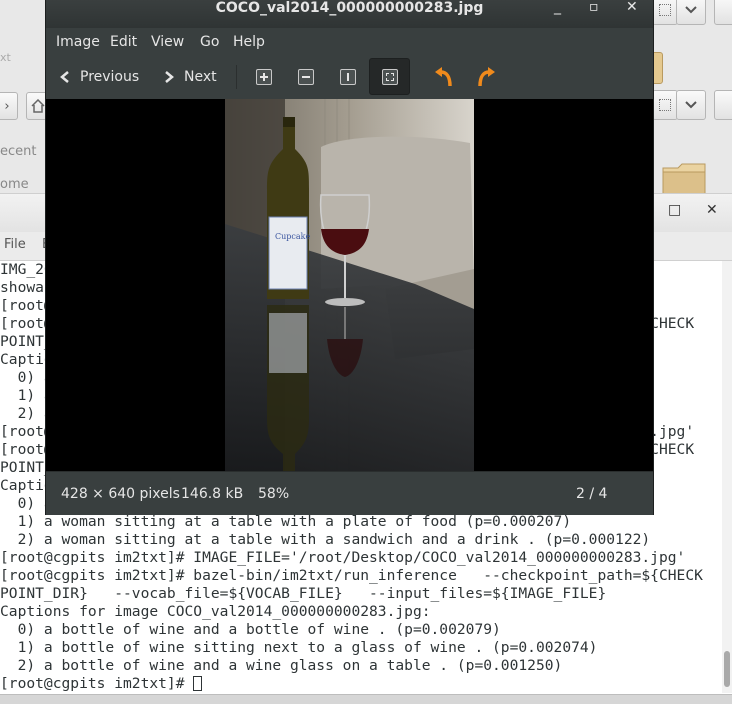 The height and width of the screenshot is (704, 732). Describe the element at coordinates (198, 683) in the screenshot. I see `terminal-cursor` at that location.